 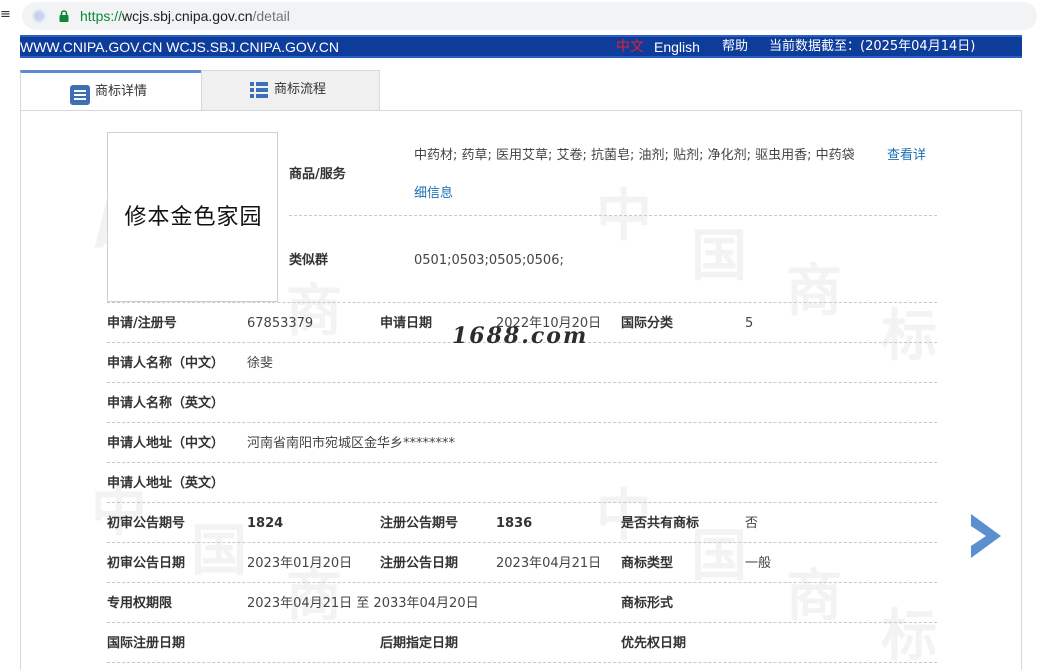 I want to click on tab-trademark-flow: 商标流程, so click(x=290, y=90).